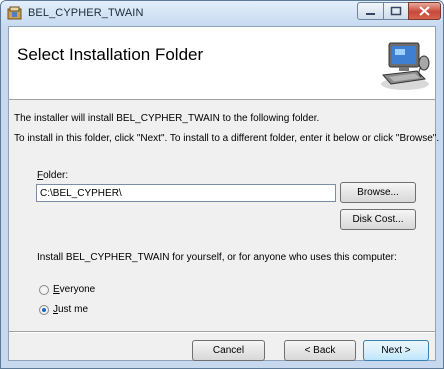  I want to click on maximize-button, so click(396, 11).